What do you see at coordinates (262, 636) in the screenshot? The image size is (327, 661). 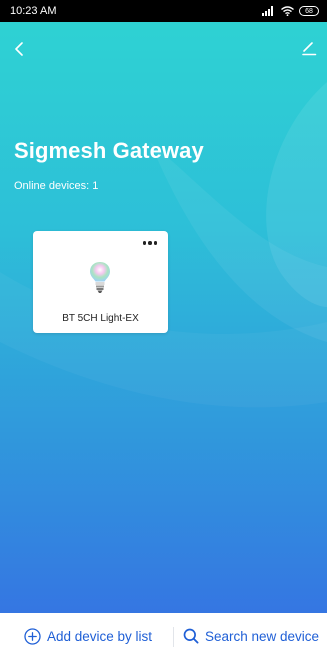 I see `search-device-label: Search new device` at bounding box center [262, 636].